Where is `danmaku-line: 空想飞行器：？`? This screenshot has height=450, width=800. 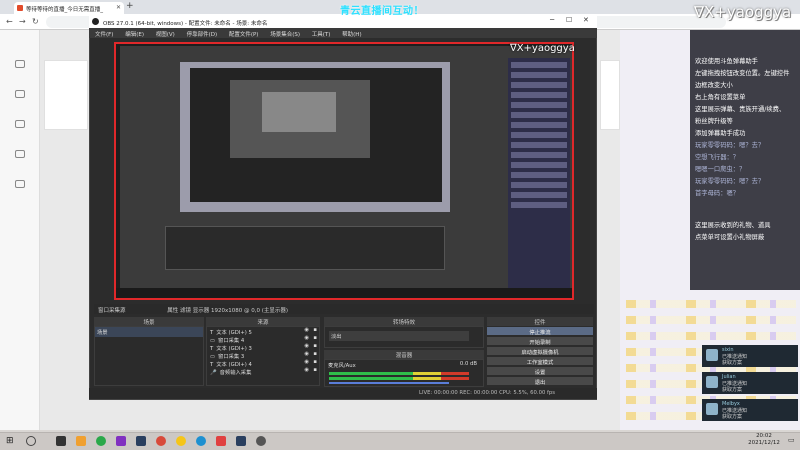 danmaku-line: 空想飞行器：？ is located at coordinates (717, 157).